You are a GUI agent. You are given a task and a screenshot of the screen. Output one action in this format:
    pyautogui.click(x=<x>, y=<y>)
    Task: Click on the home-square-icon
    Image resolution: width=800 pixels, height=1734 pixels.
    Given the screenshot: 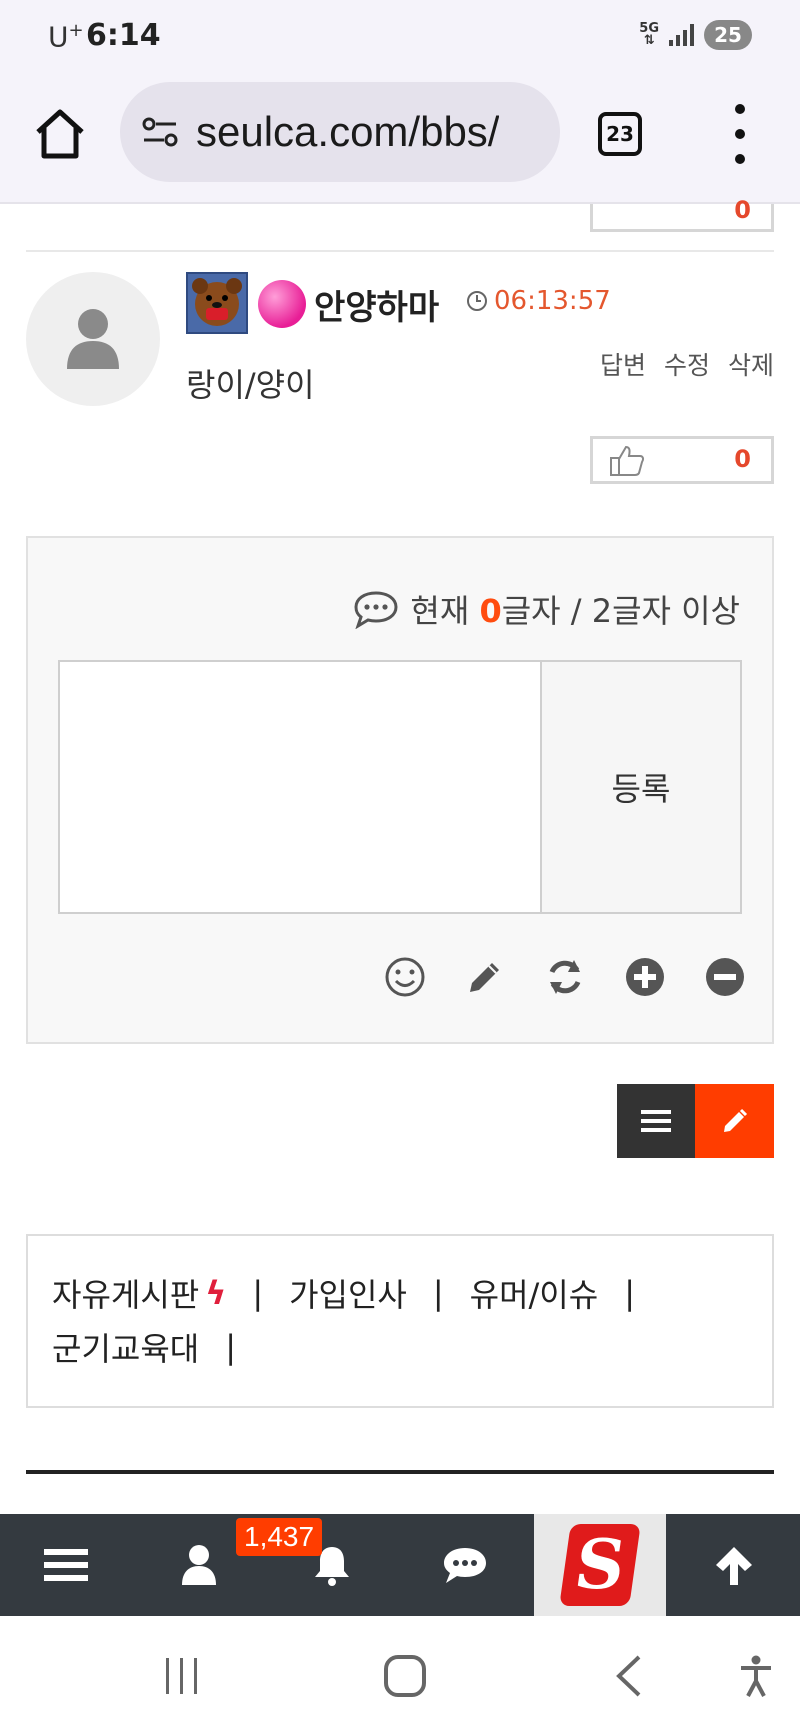 What is the action you would take?
    pyautogui.click(x=405, y=1676)
    